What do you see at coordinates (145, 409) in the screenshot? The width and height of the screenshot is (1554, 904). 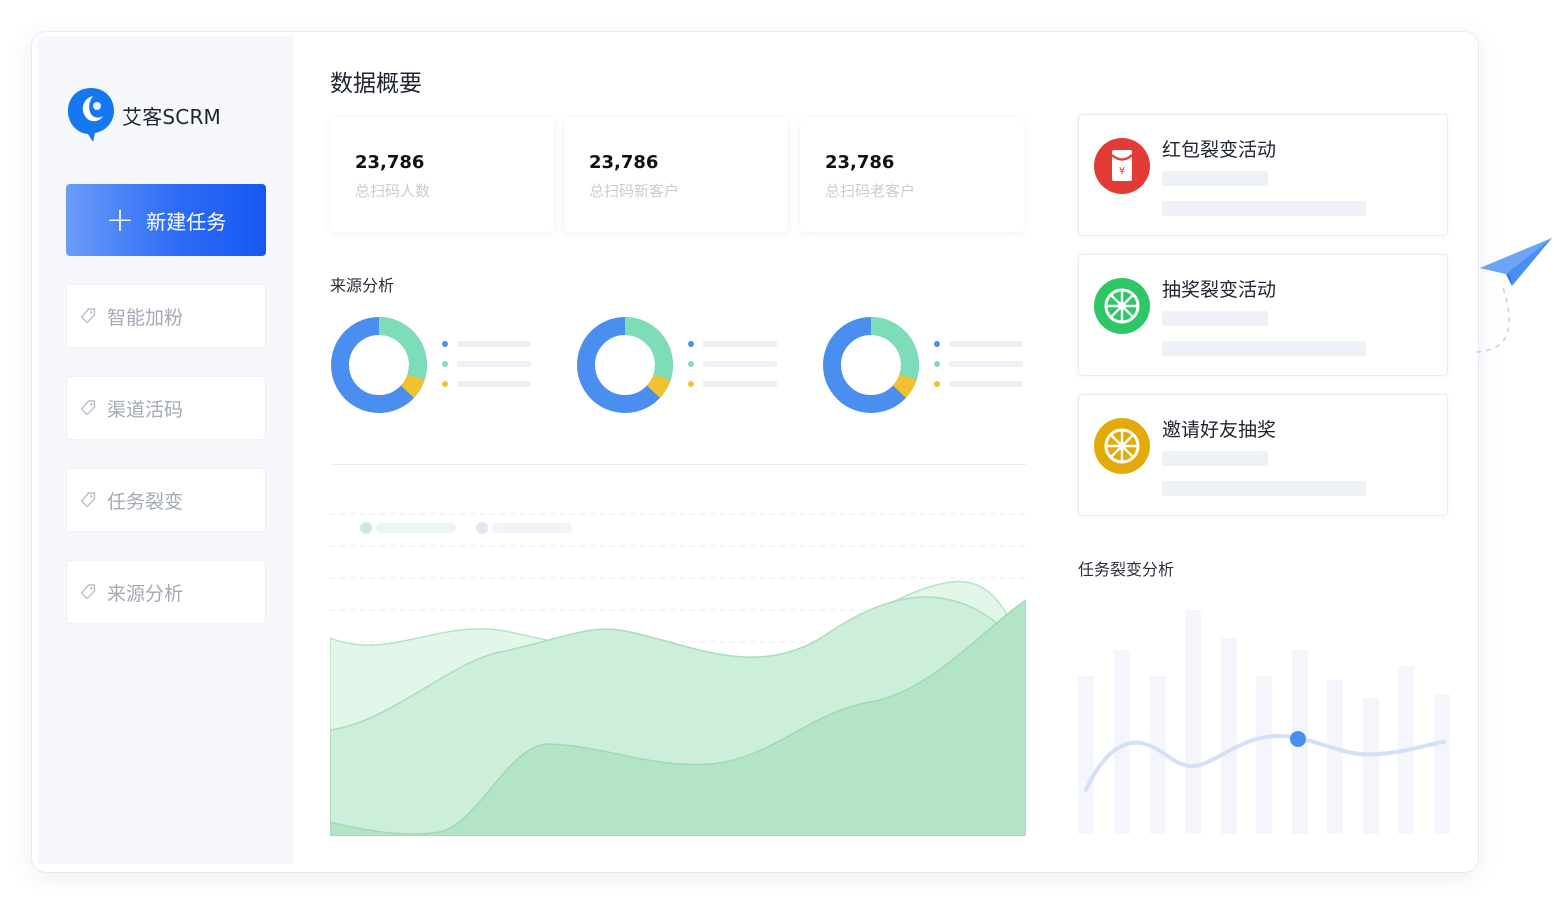 I see `sidebar-item-label: 渠道活码` at bounding box center [145, 409].